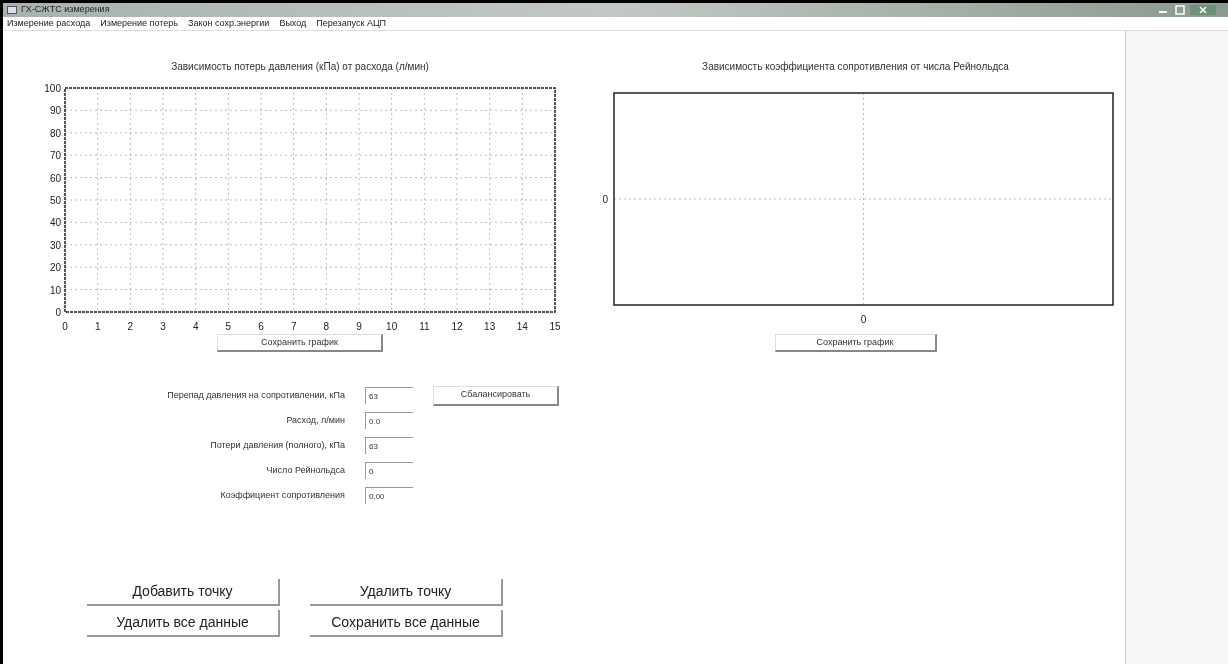 The image size is (1228, 664). What do you see at coordinates (389, 495) in the screenshot?
I see `value-field: 0.00` at bounding box center [389, 495].